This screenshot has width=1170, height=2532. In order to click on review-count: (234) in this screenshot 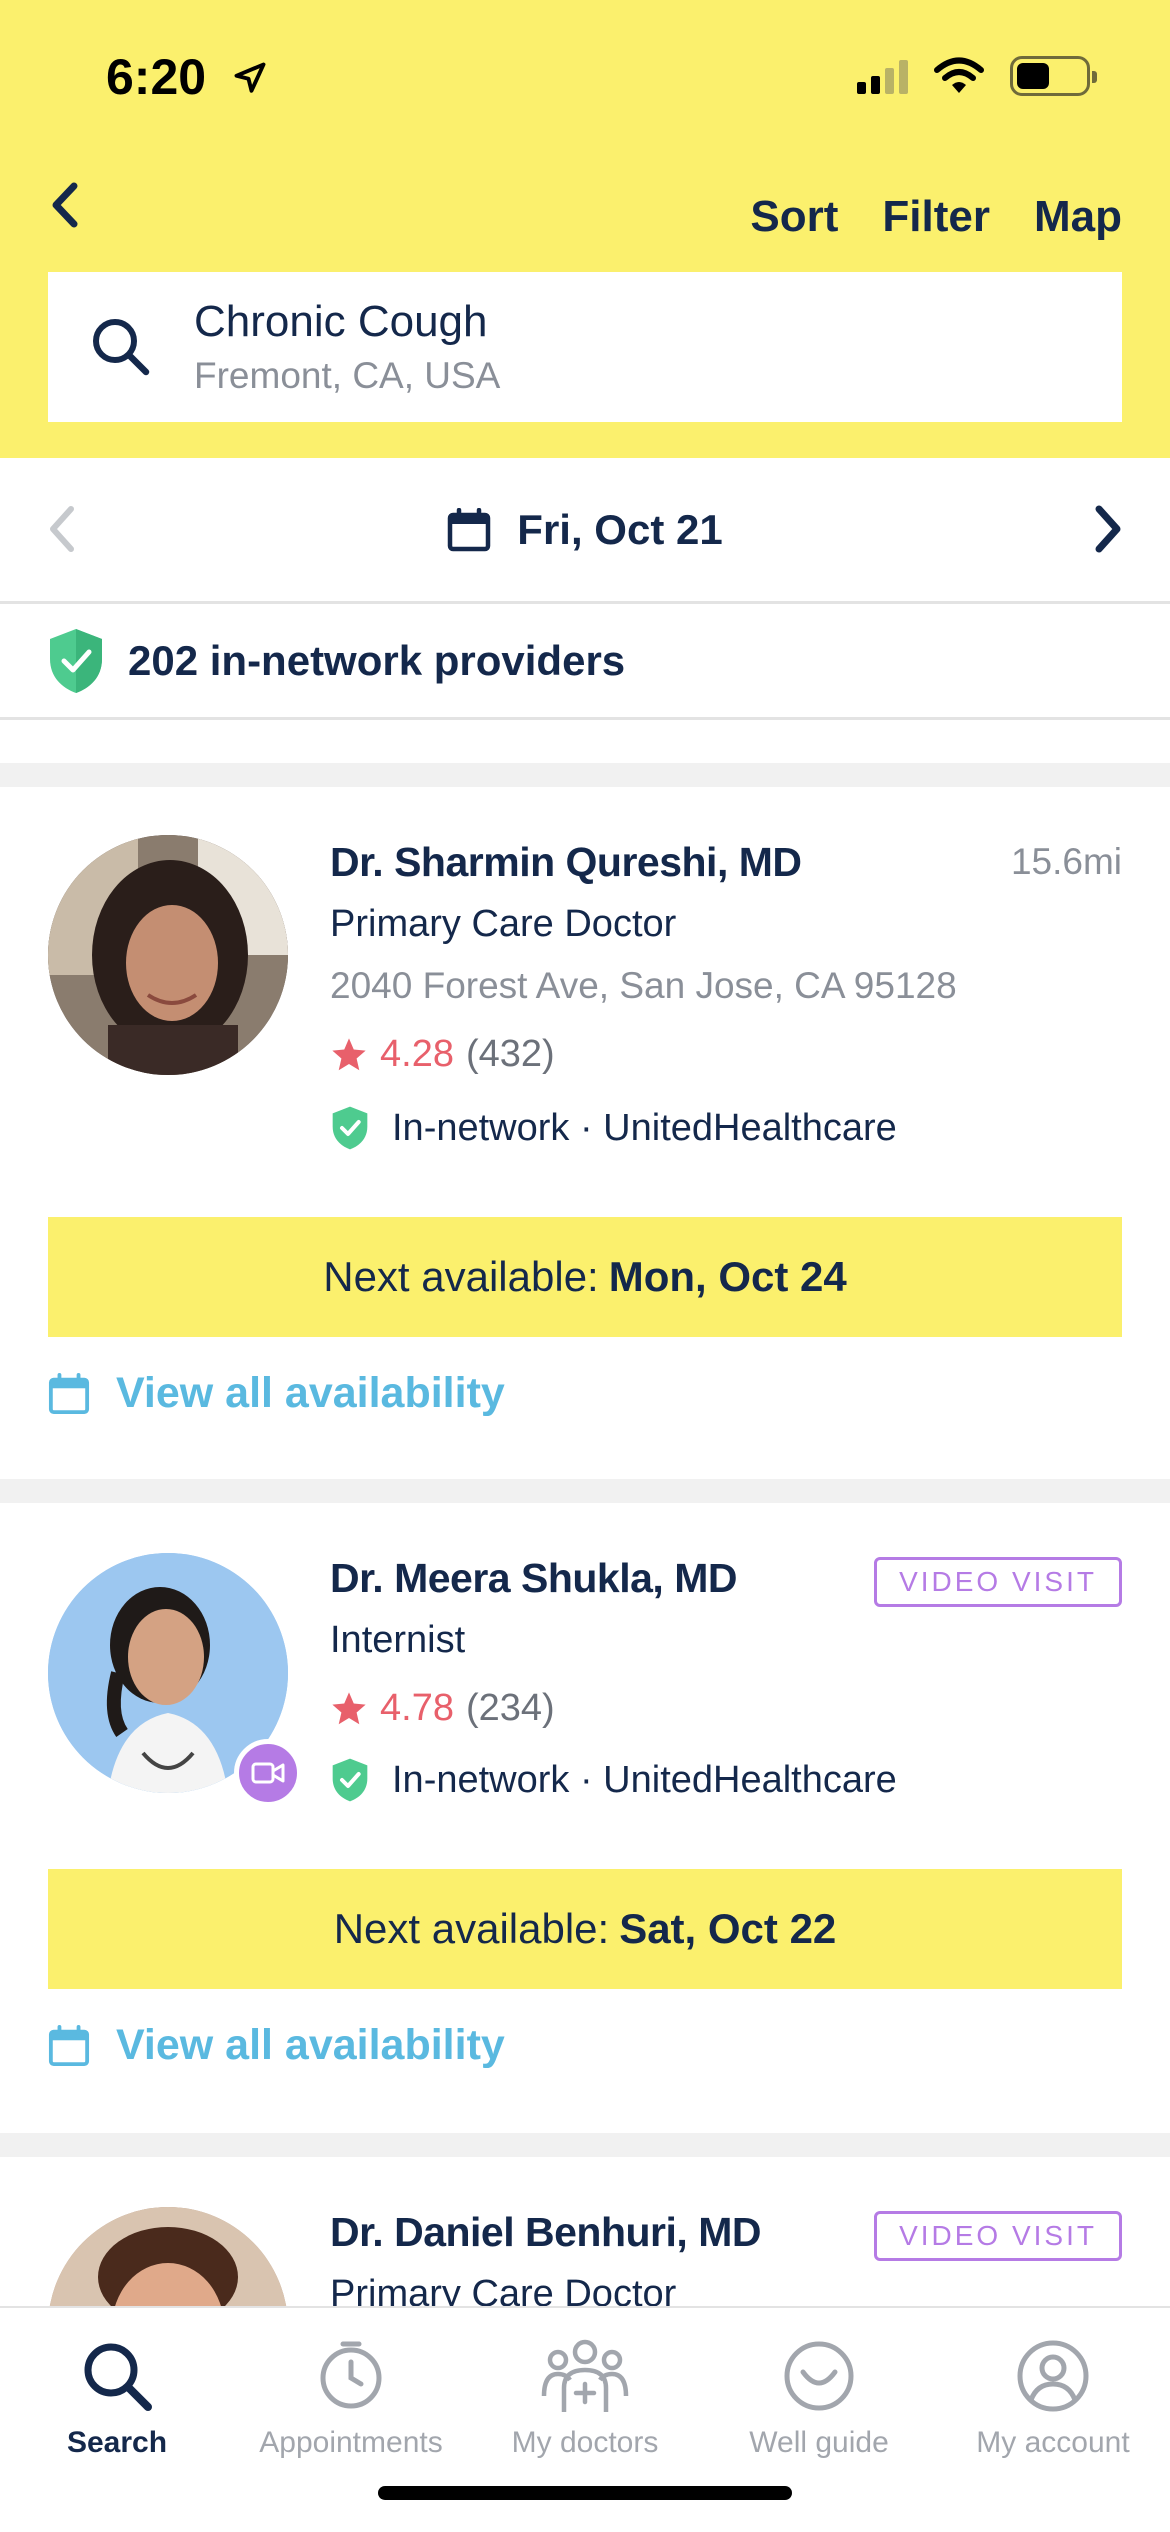, I will do `click(510, 1708)`.